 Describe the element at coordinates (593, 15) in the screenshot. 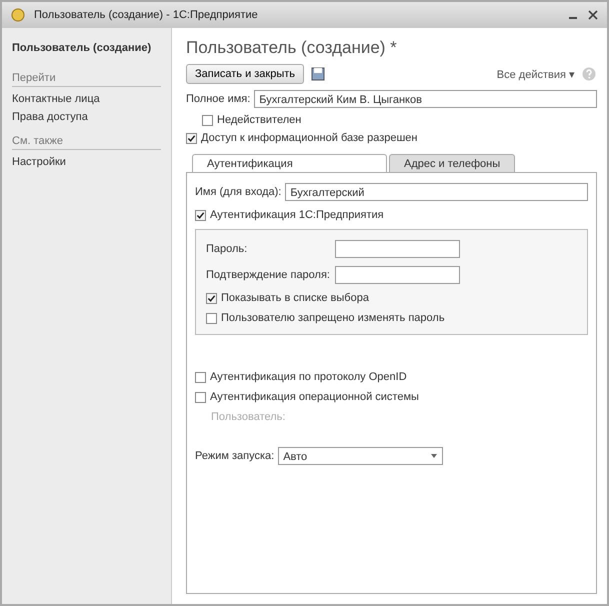

I see `close-icon` at that location.